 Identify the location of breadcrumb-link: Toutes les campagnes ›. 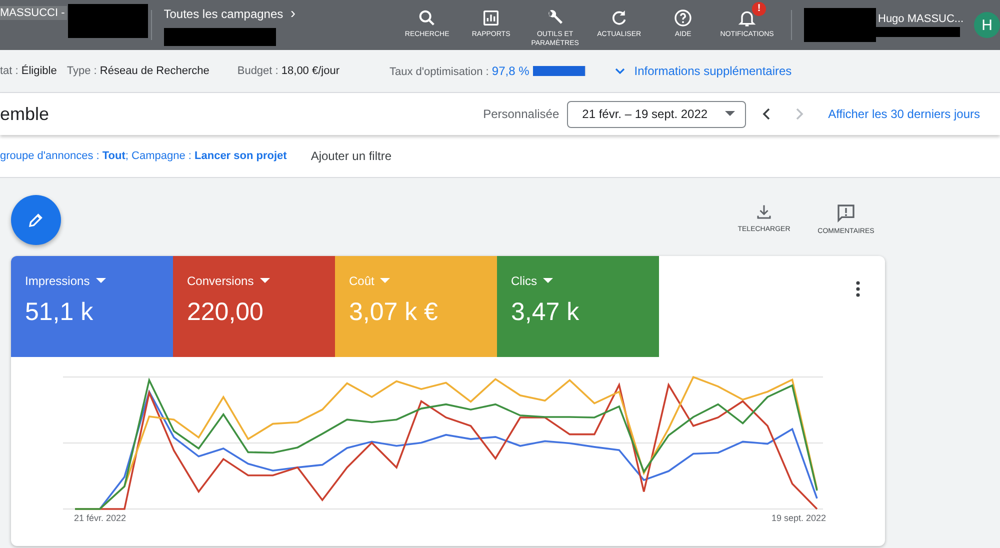
(280, 13).